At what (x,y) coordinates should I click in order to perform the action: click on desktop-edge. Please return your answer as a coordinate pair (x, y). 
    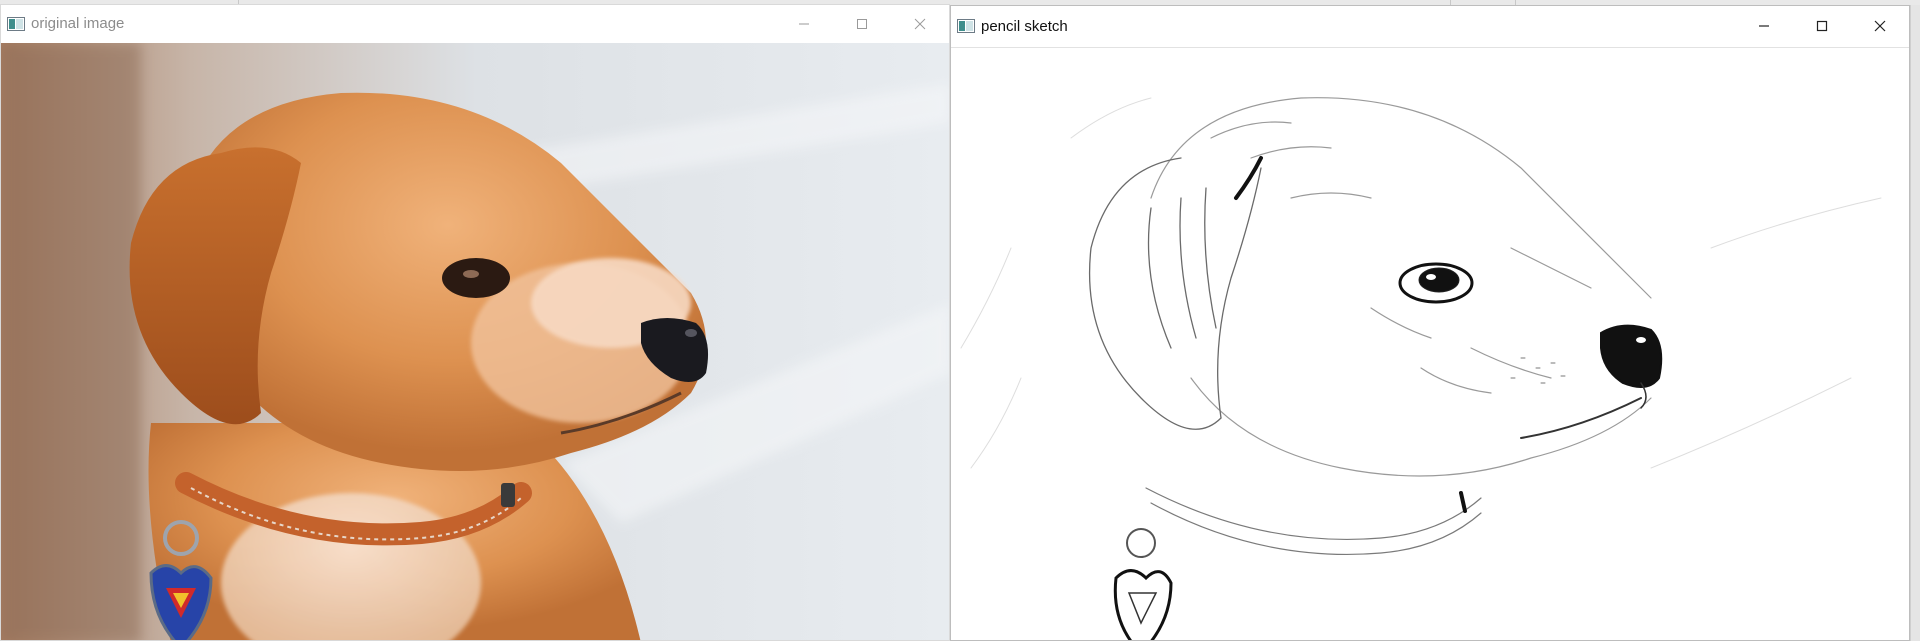
    Looking at the image, I should click on (1915, 323).